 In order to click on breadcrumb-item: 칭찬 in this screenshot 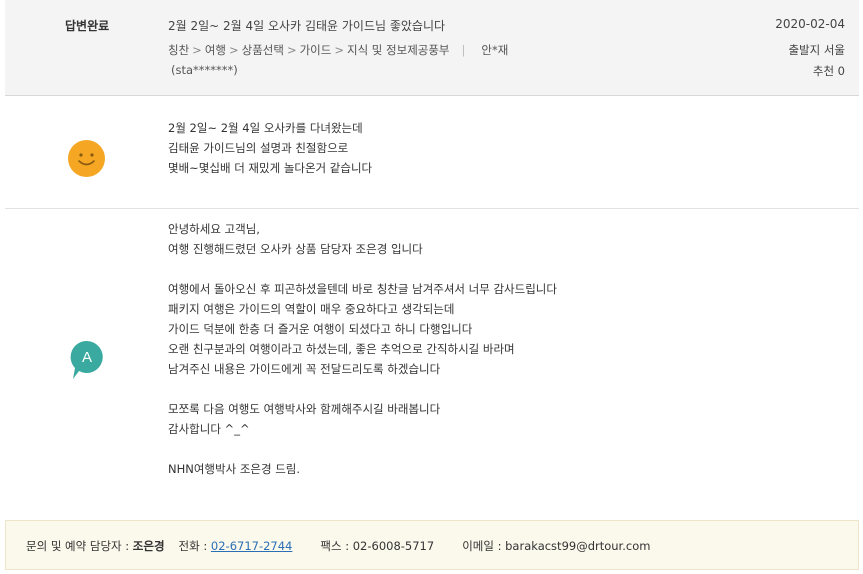, I will do `click(179, 50)`.